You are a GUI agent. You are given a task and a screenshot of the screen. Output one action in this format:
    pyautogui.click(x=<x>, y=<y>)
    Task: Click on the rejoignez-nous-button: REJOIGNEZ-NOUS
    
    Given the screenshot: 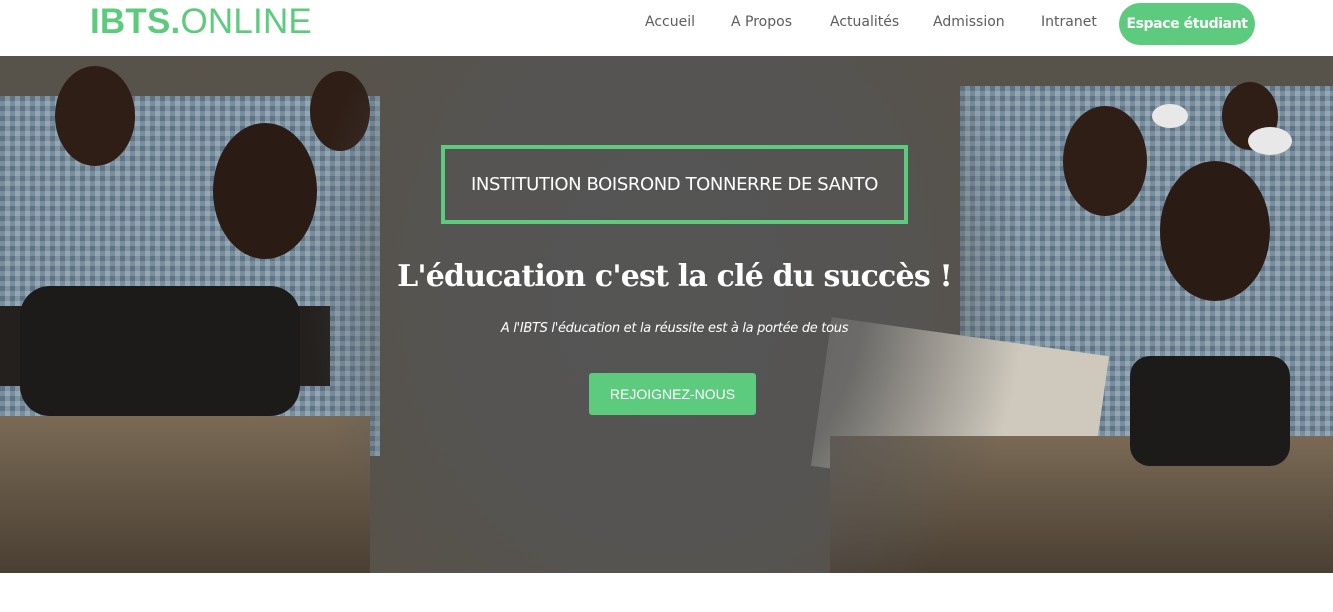 What is the action you would take?
    pyautogui.click(x=672, y=394)
    